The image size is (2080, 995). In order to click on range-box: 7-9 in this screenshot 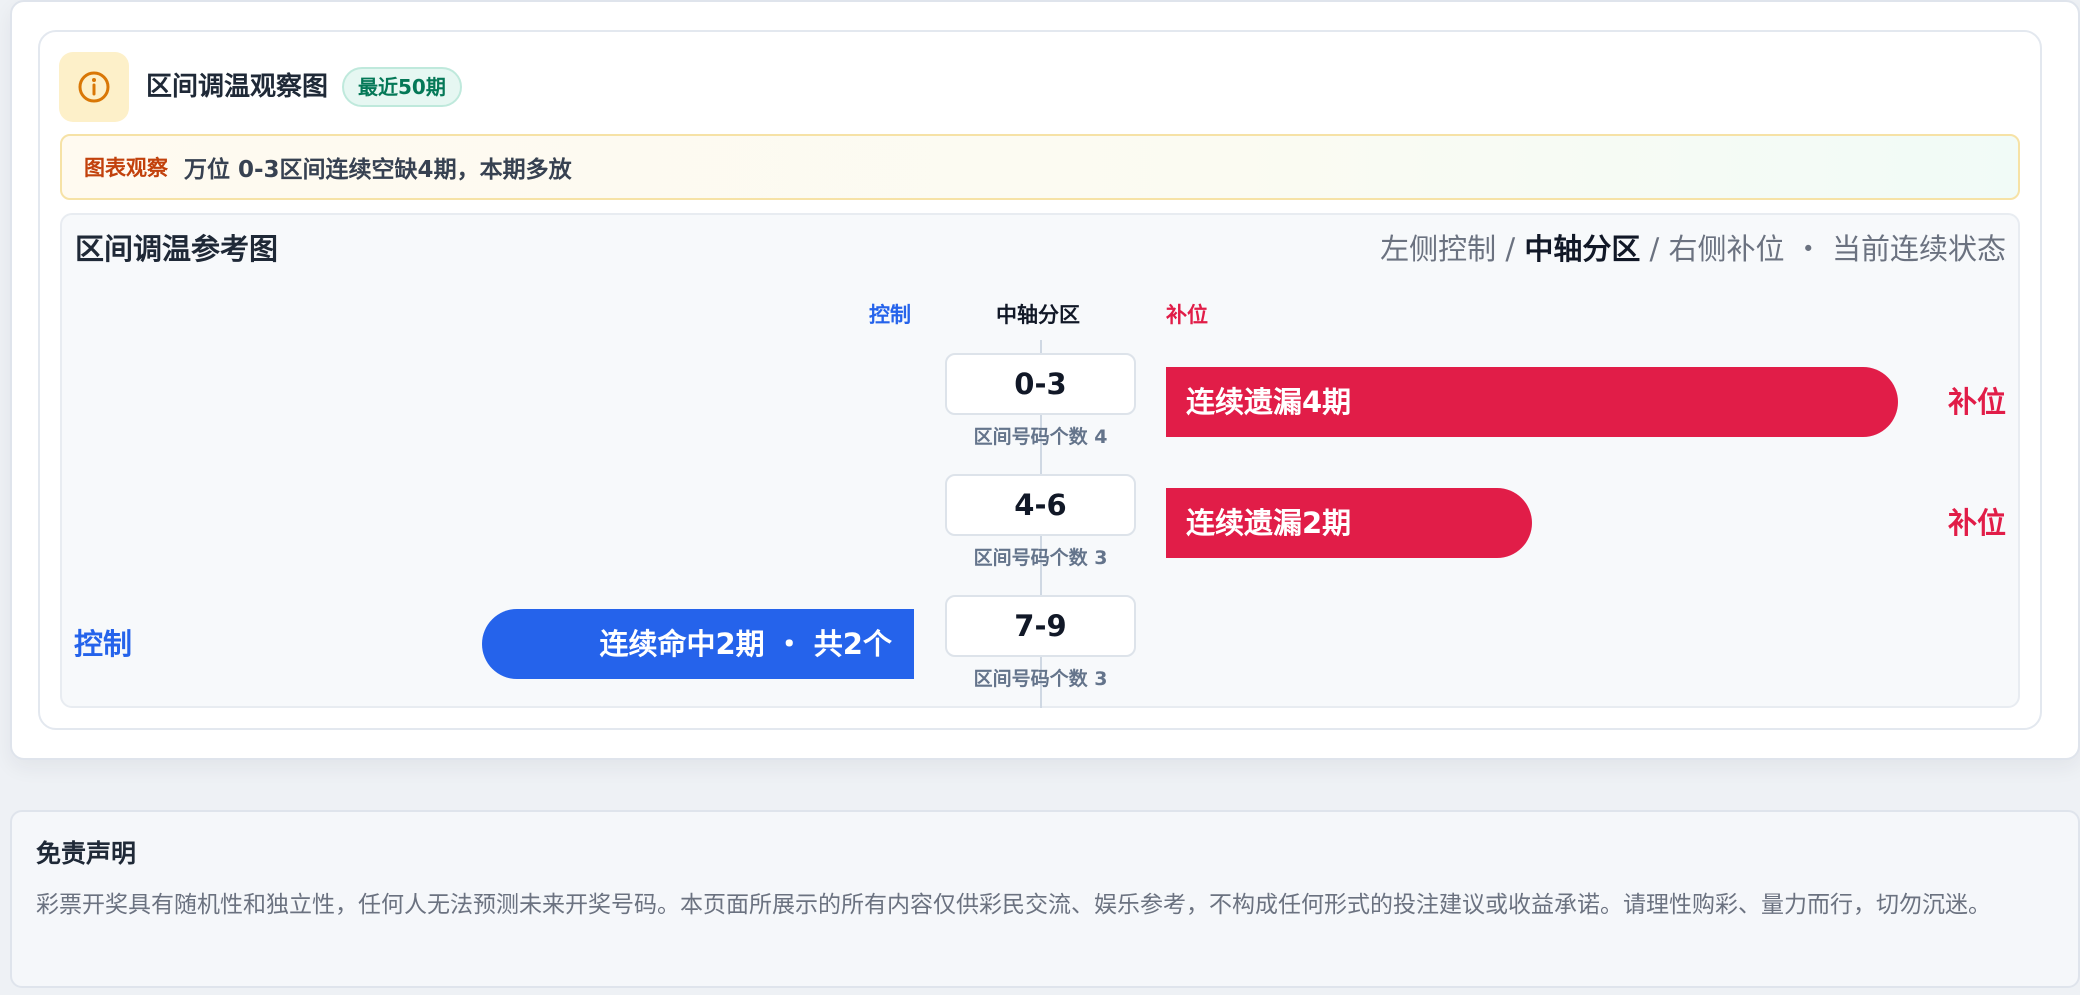, I will do `click(1040, 626)`.